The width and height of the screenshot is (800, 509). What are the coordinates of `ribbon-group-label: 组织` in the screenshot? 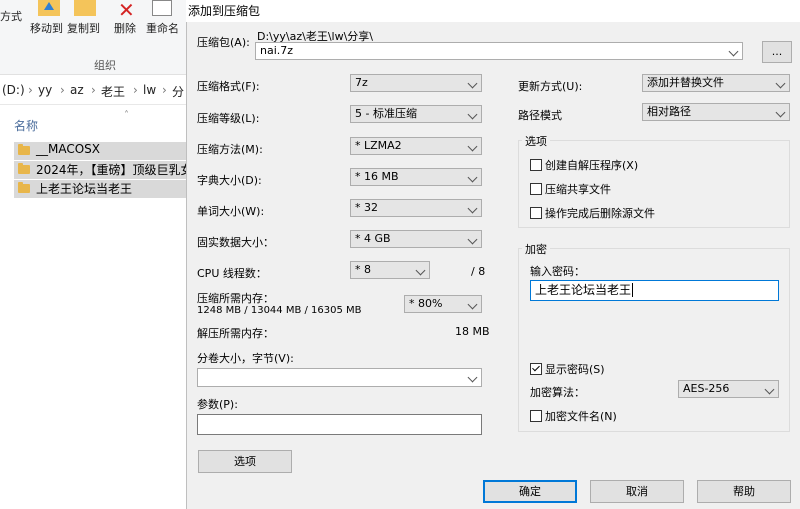 It's located at (105, 65).